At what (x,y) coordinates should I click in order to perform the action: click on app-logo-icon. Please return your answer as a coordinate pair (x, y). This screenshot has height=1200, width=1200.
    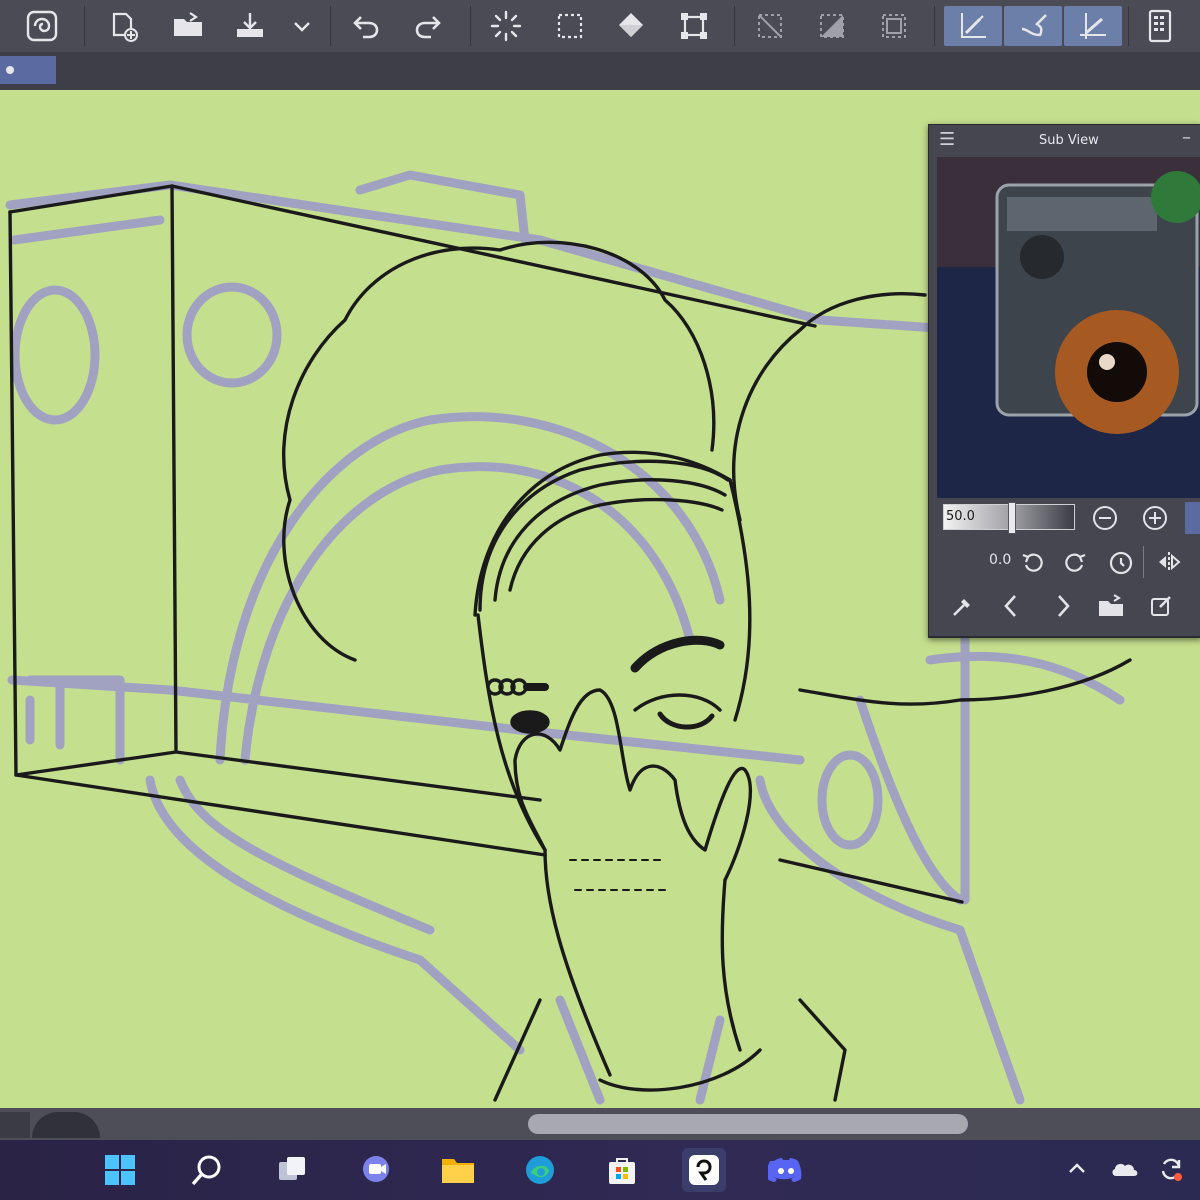
    Looking at the image, I should click on (42, 26).